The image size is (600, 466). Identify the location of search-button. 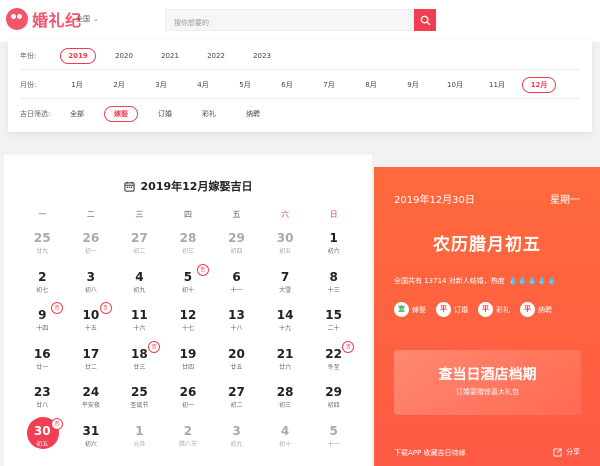
(425, 20).